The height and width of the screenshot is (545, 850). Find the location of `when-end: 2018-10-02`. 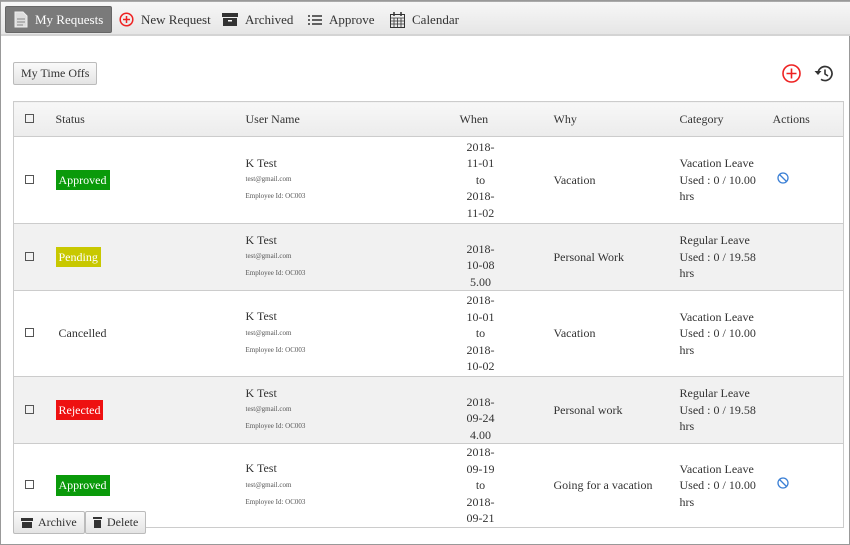

when-end: 2018-10-02 is located at coordinates (480, 358).